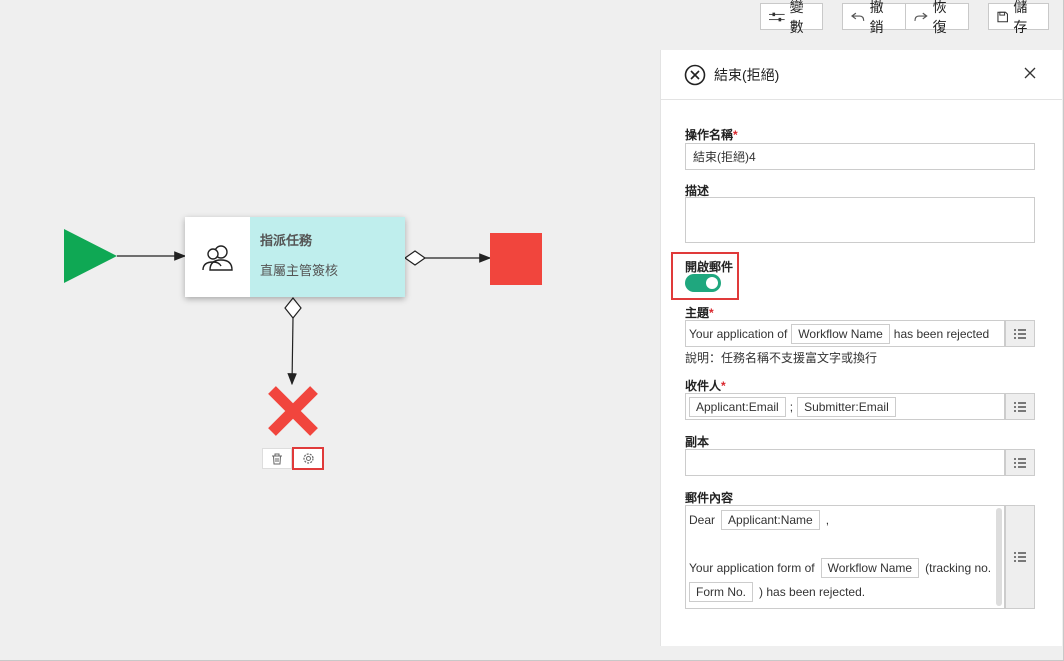  What do you see at coordinates (747, 74) in the screenshot?
I see `panel-title: 結束(拒絕)` at bounding box center [747, 74].